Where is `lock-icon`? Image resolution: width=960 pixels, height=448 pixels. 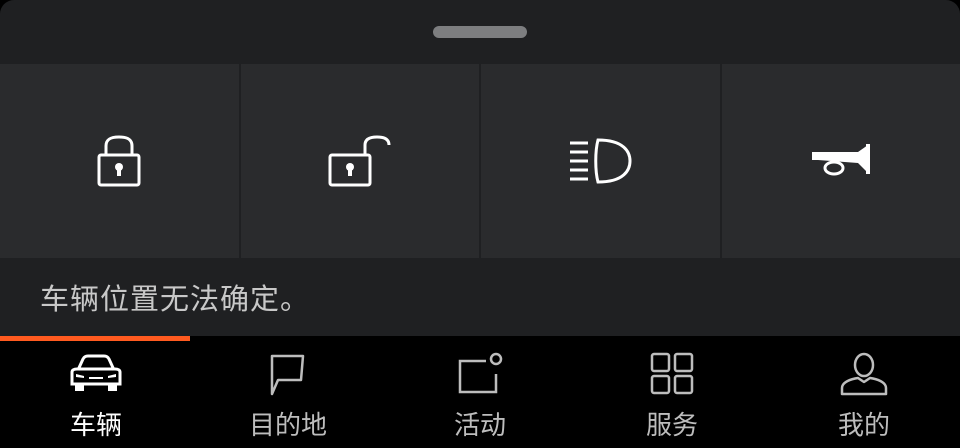 lock-icon is located at coordinates (119, 161).